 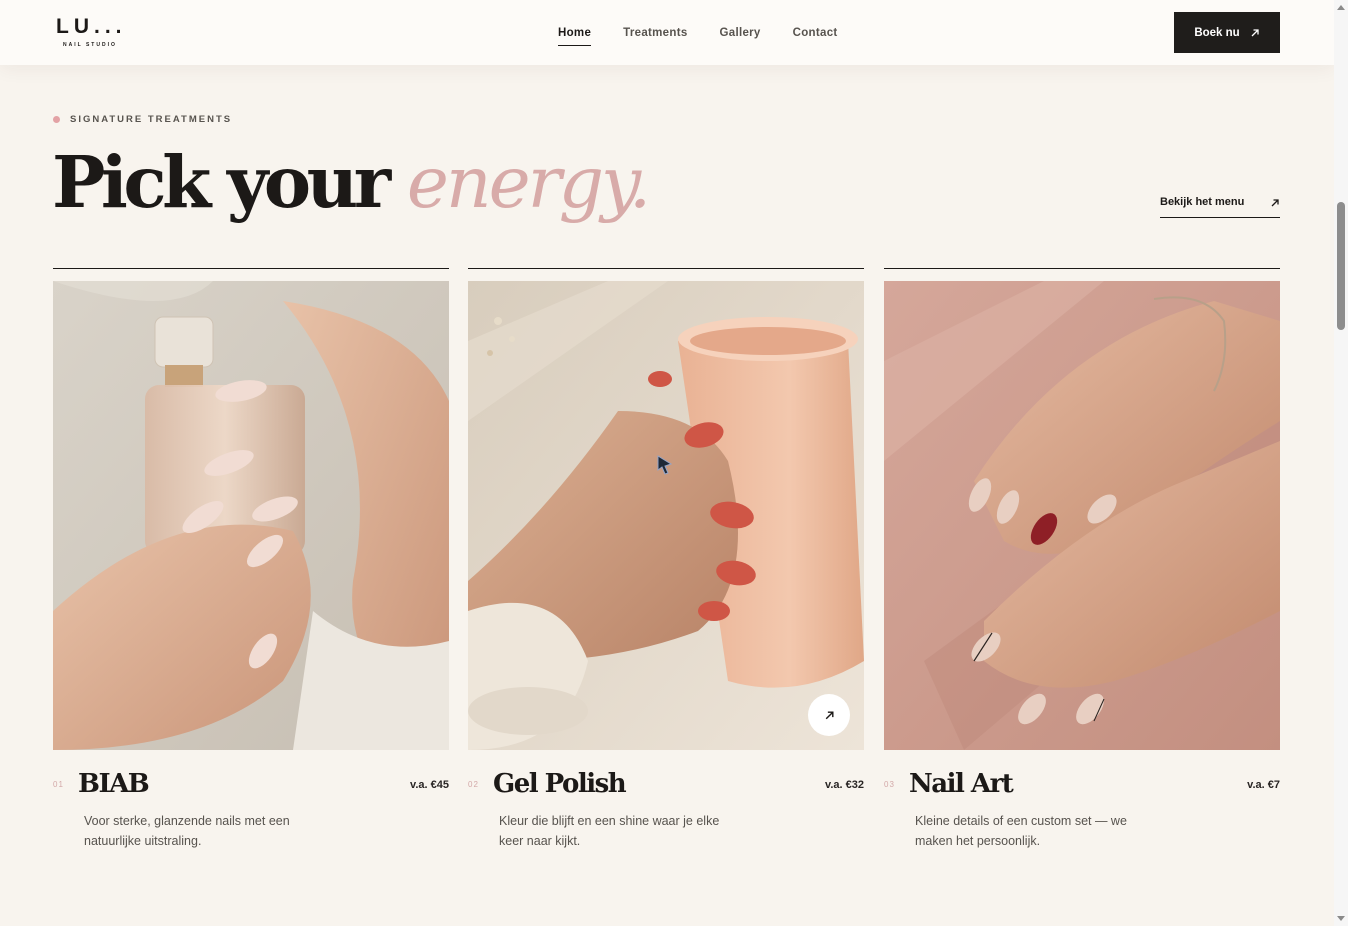 I want to click on eyebrow-dot, so click(x=56, y=119).